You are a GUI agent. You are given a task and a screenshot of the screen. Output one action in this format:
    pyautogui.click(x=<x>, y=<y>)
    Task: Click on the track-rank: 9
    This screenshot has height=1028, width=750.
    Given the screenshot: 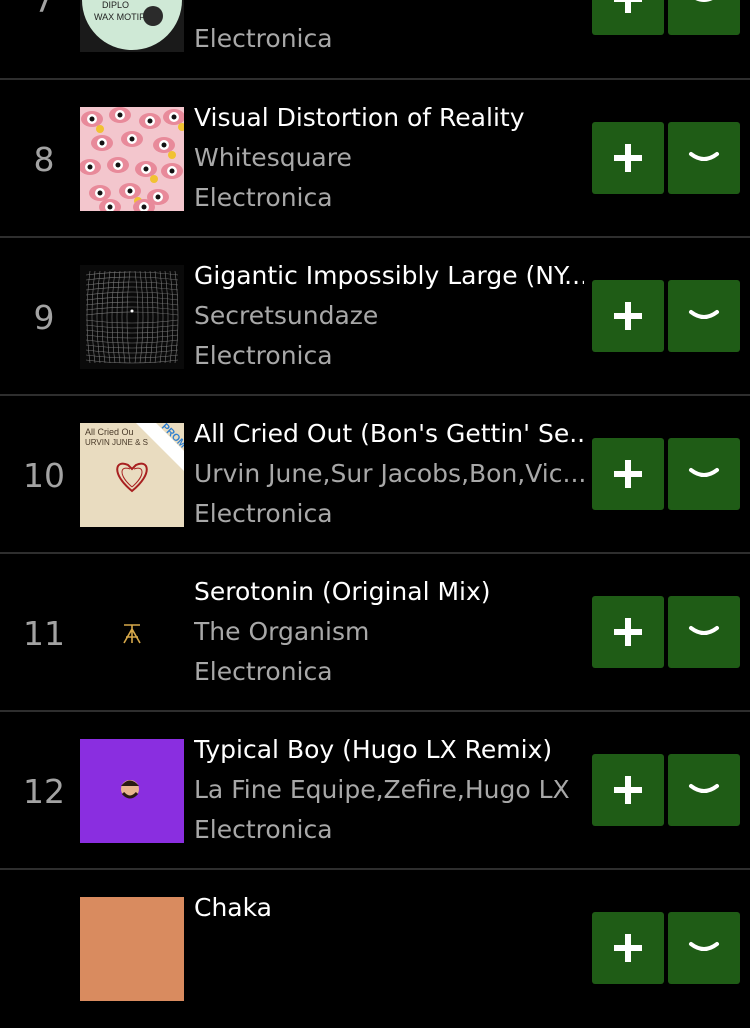 What is the action you would take?
    pyautogui.click(x=44, y=317)
    